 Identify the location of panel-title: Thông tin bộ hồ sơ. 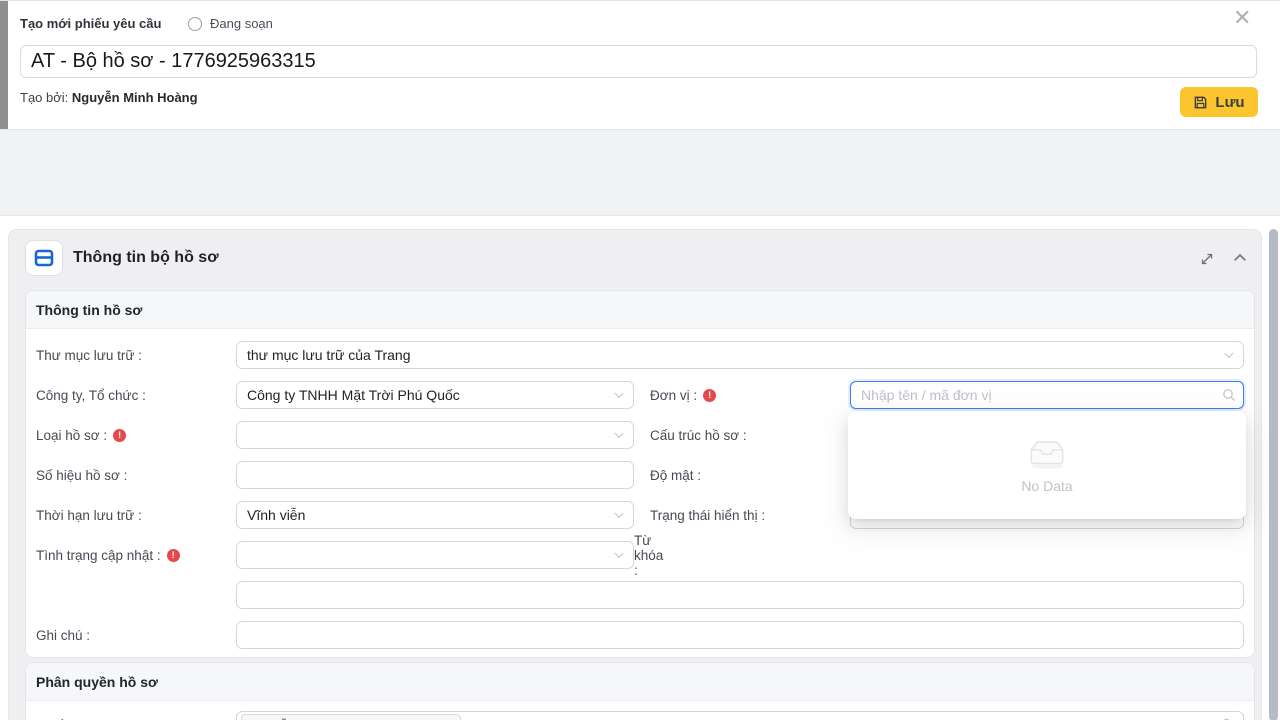
(146, 257).